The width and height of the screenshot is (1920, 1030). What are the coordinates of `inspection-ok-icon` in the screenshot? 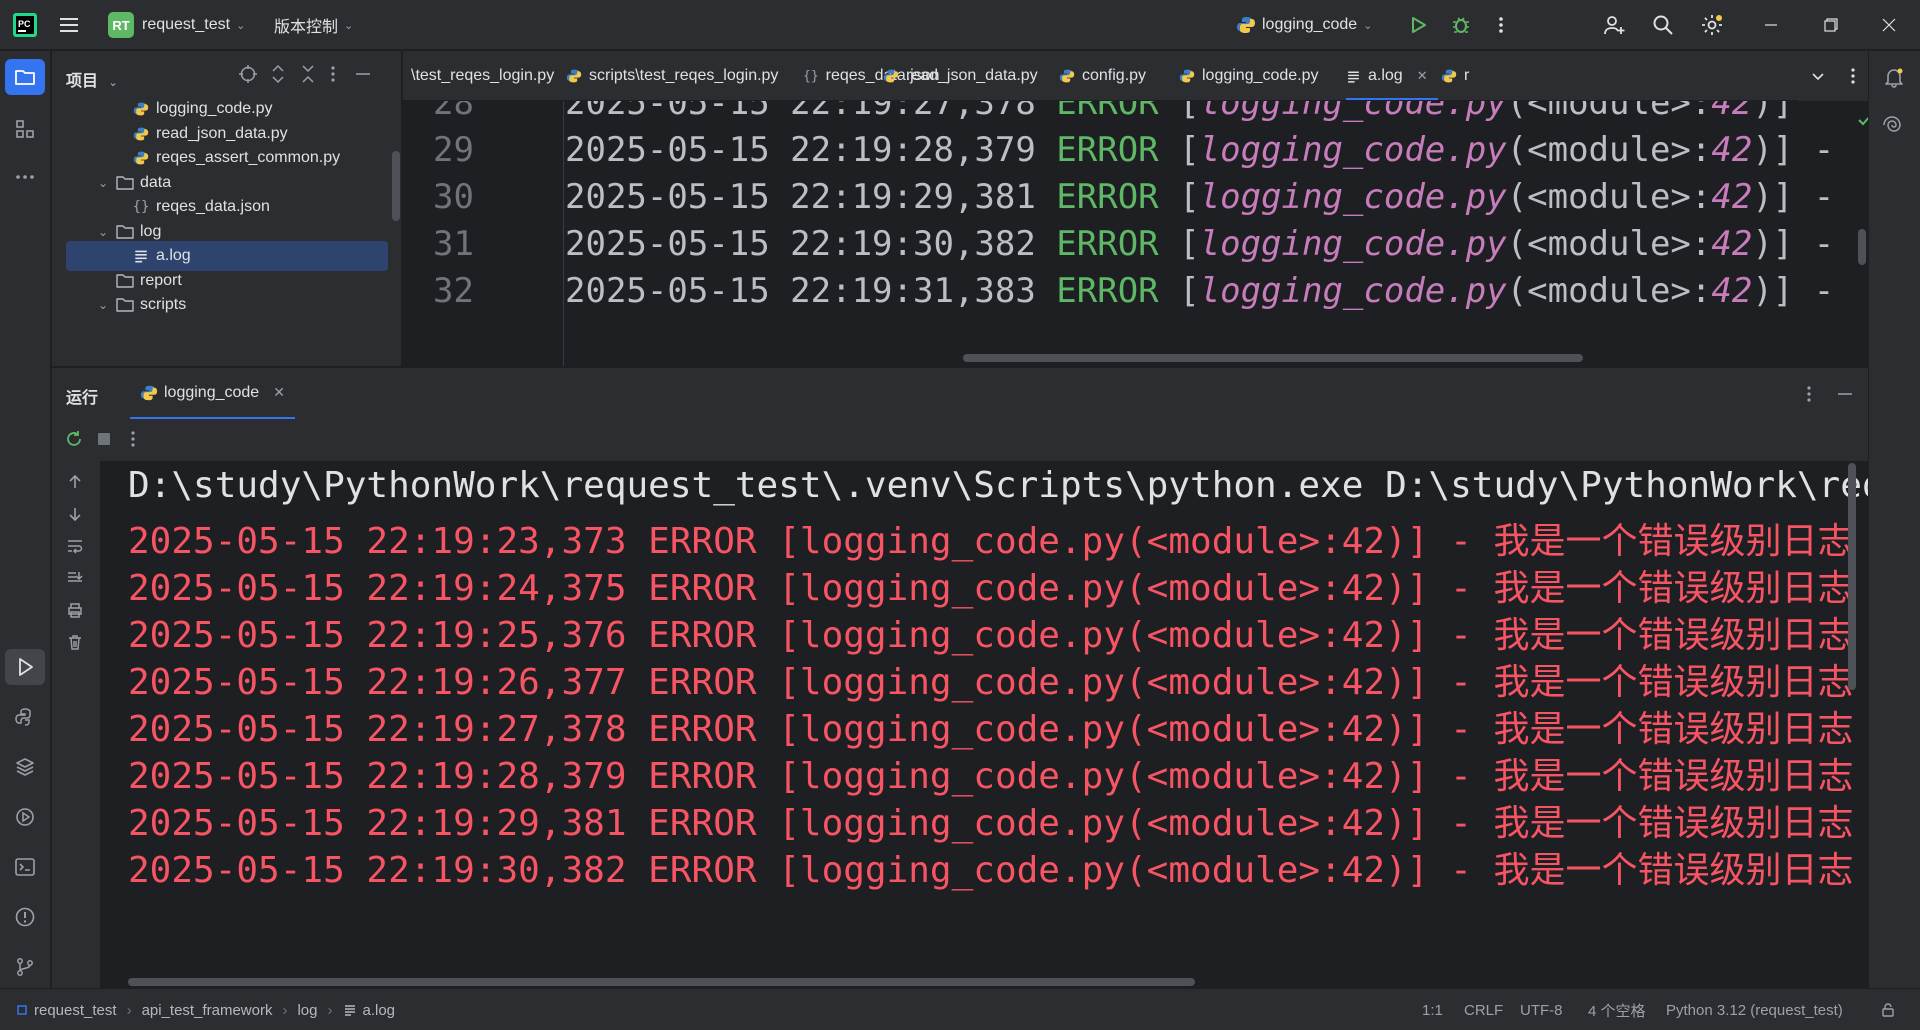 It's located at (1862, 120).